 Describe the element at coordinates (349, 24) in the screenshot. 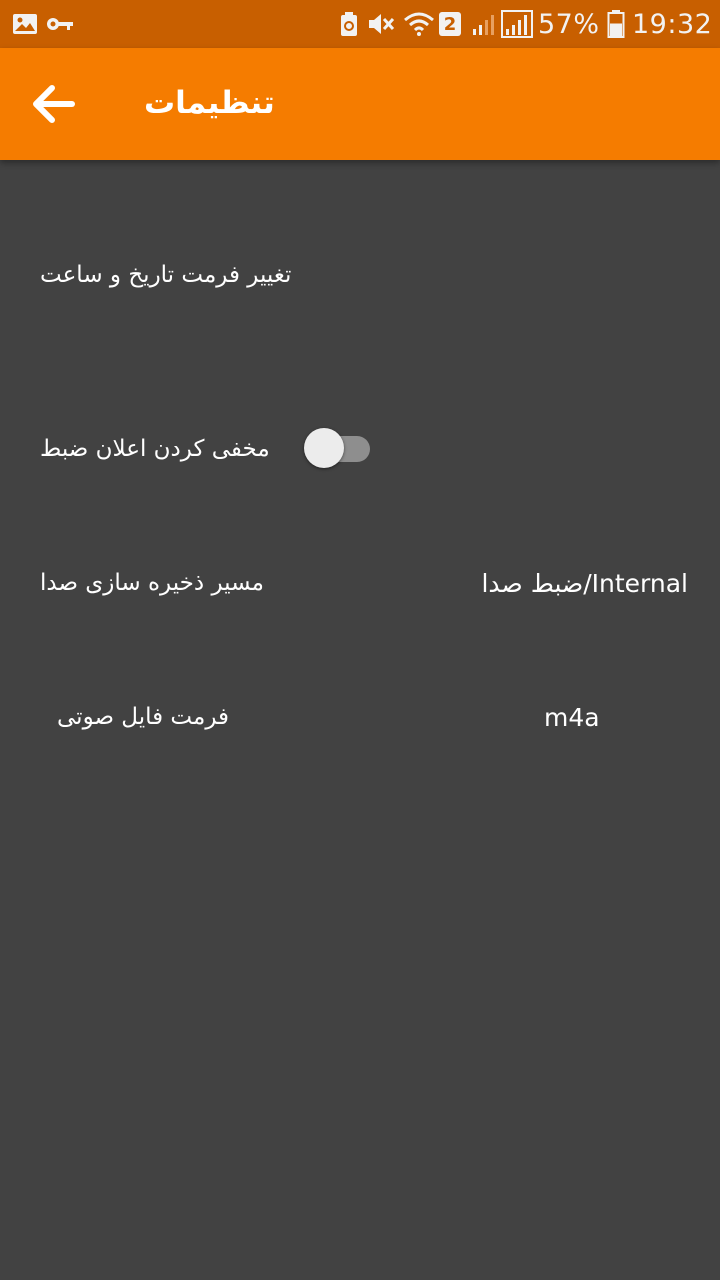

I see `recycle-icon` at that location.